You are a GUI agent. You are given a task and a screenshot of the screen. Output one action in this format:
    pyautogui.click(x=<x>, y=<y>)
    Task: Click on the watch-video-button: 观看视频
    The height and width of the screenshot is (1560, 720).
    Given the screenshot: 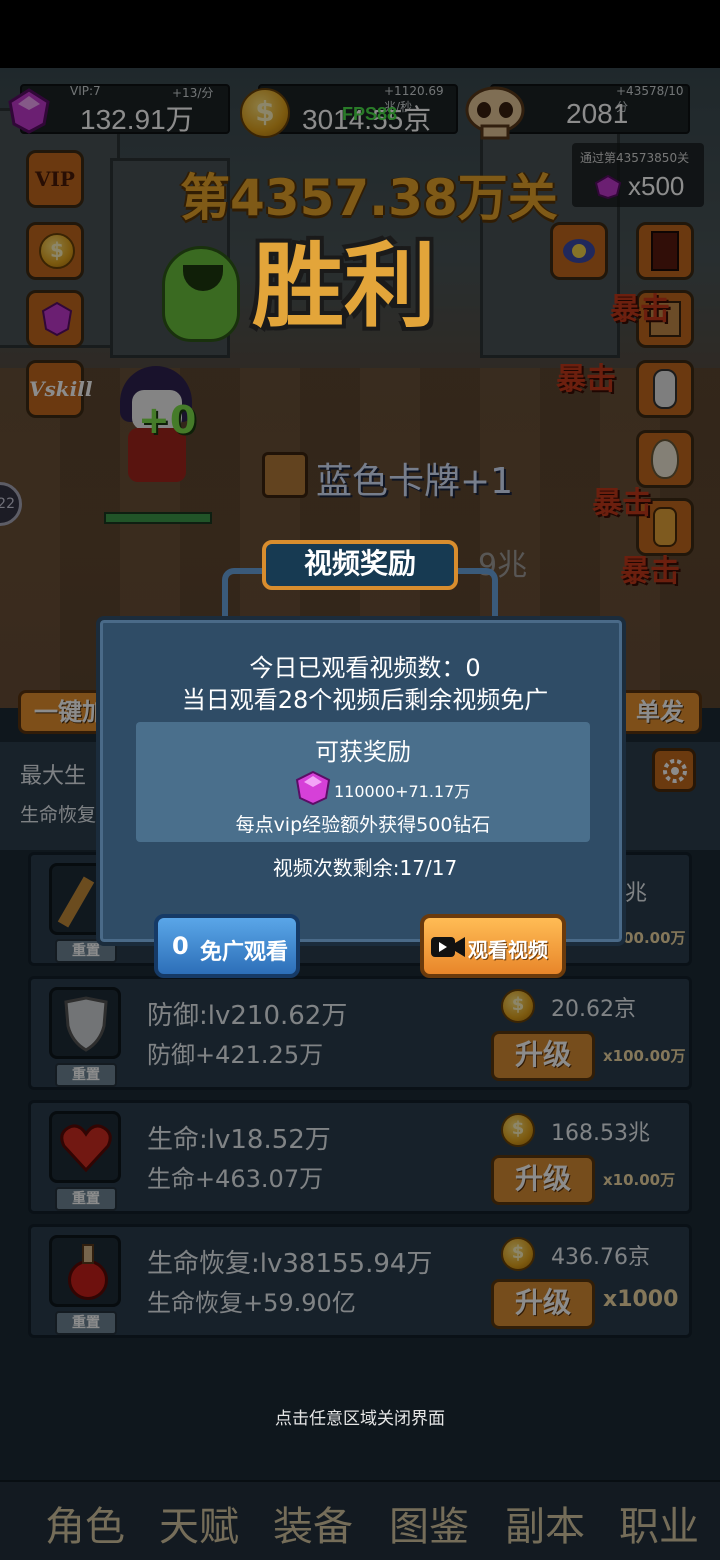 What is the action you would take?
    pyautogui.click(x=493, y=946)
    